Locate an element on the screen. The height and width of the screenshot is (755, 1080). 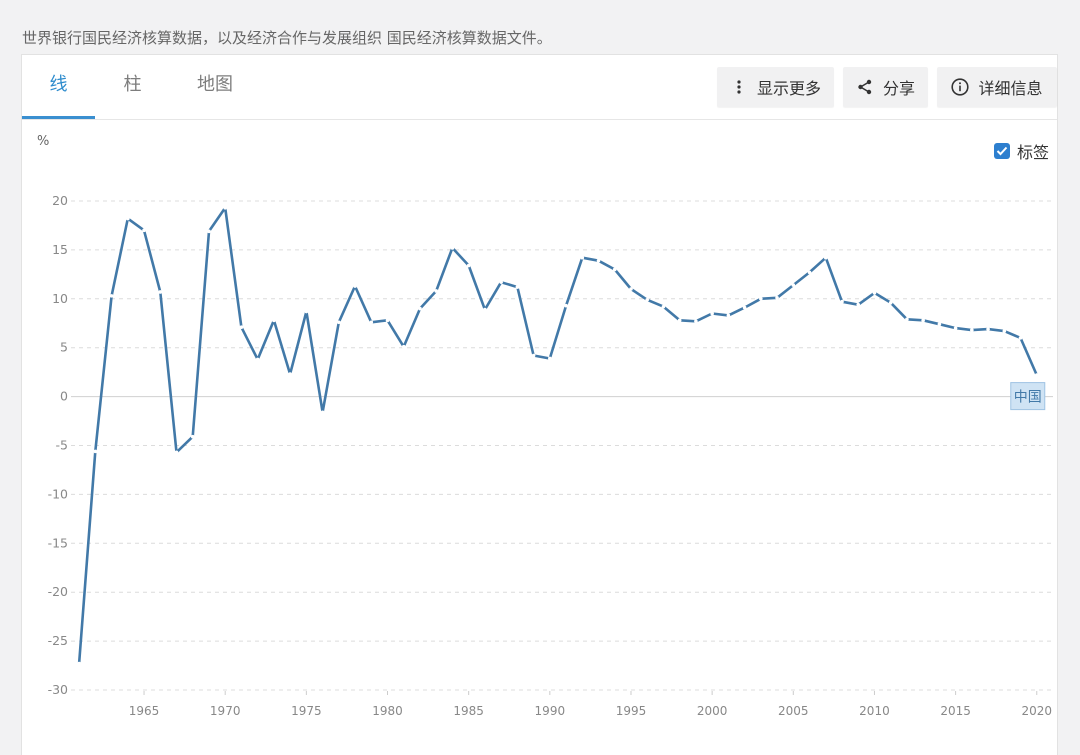
x-tick-label: 1995 is located at coordinates (631, 711).